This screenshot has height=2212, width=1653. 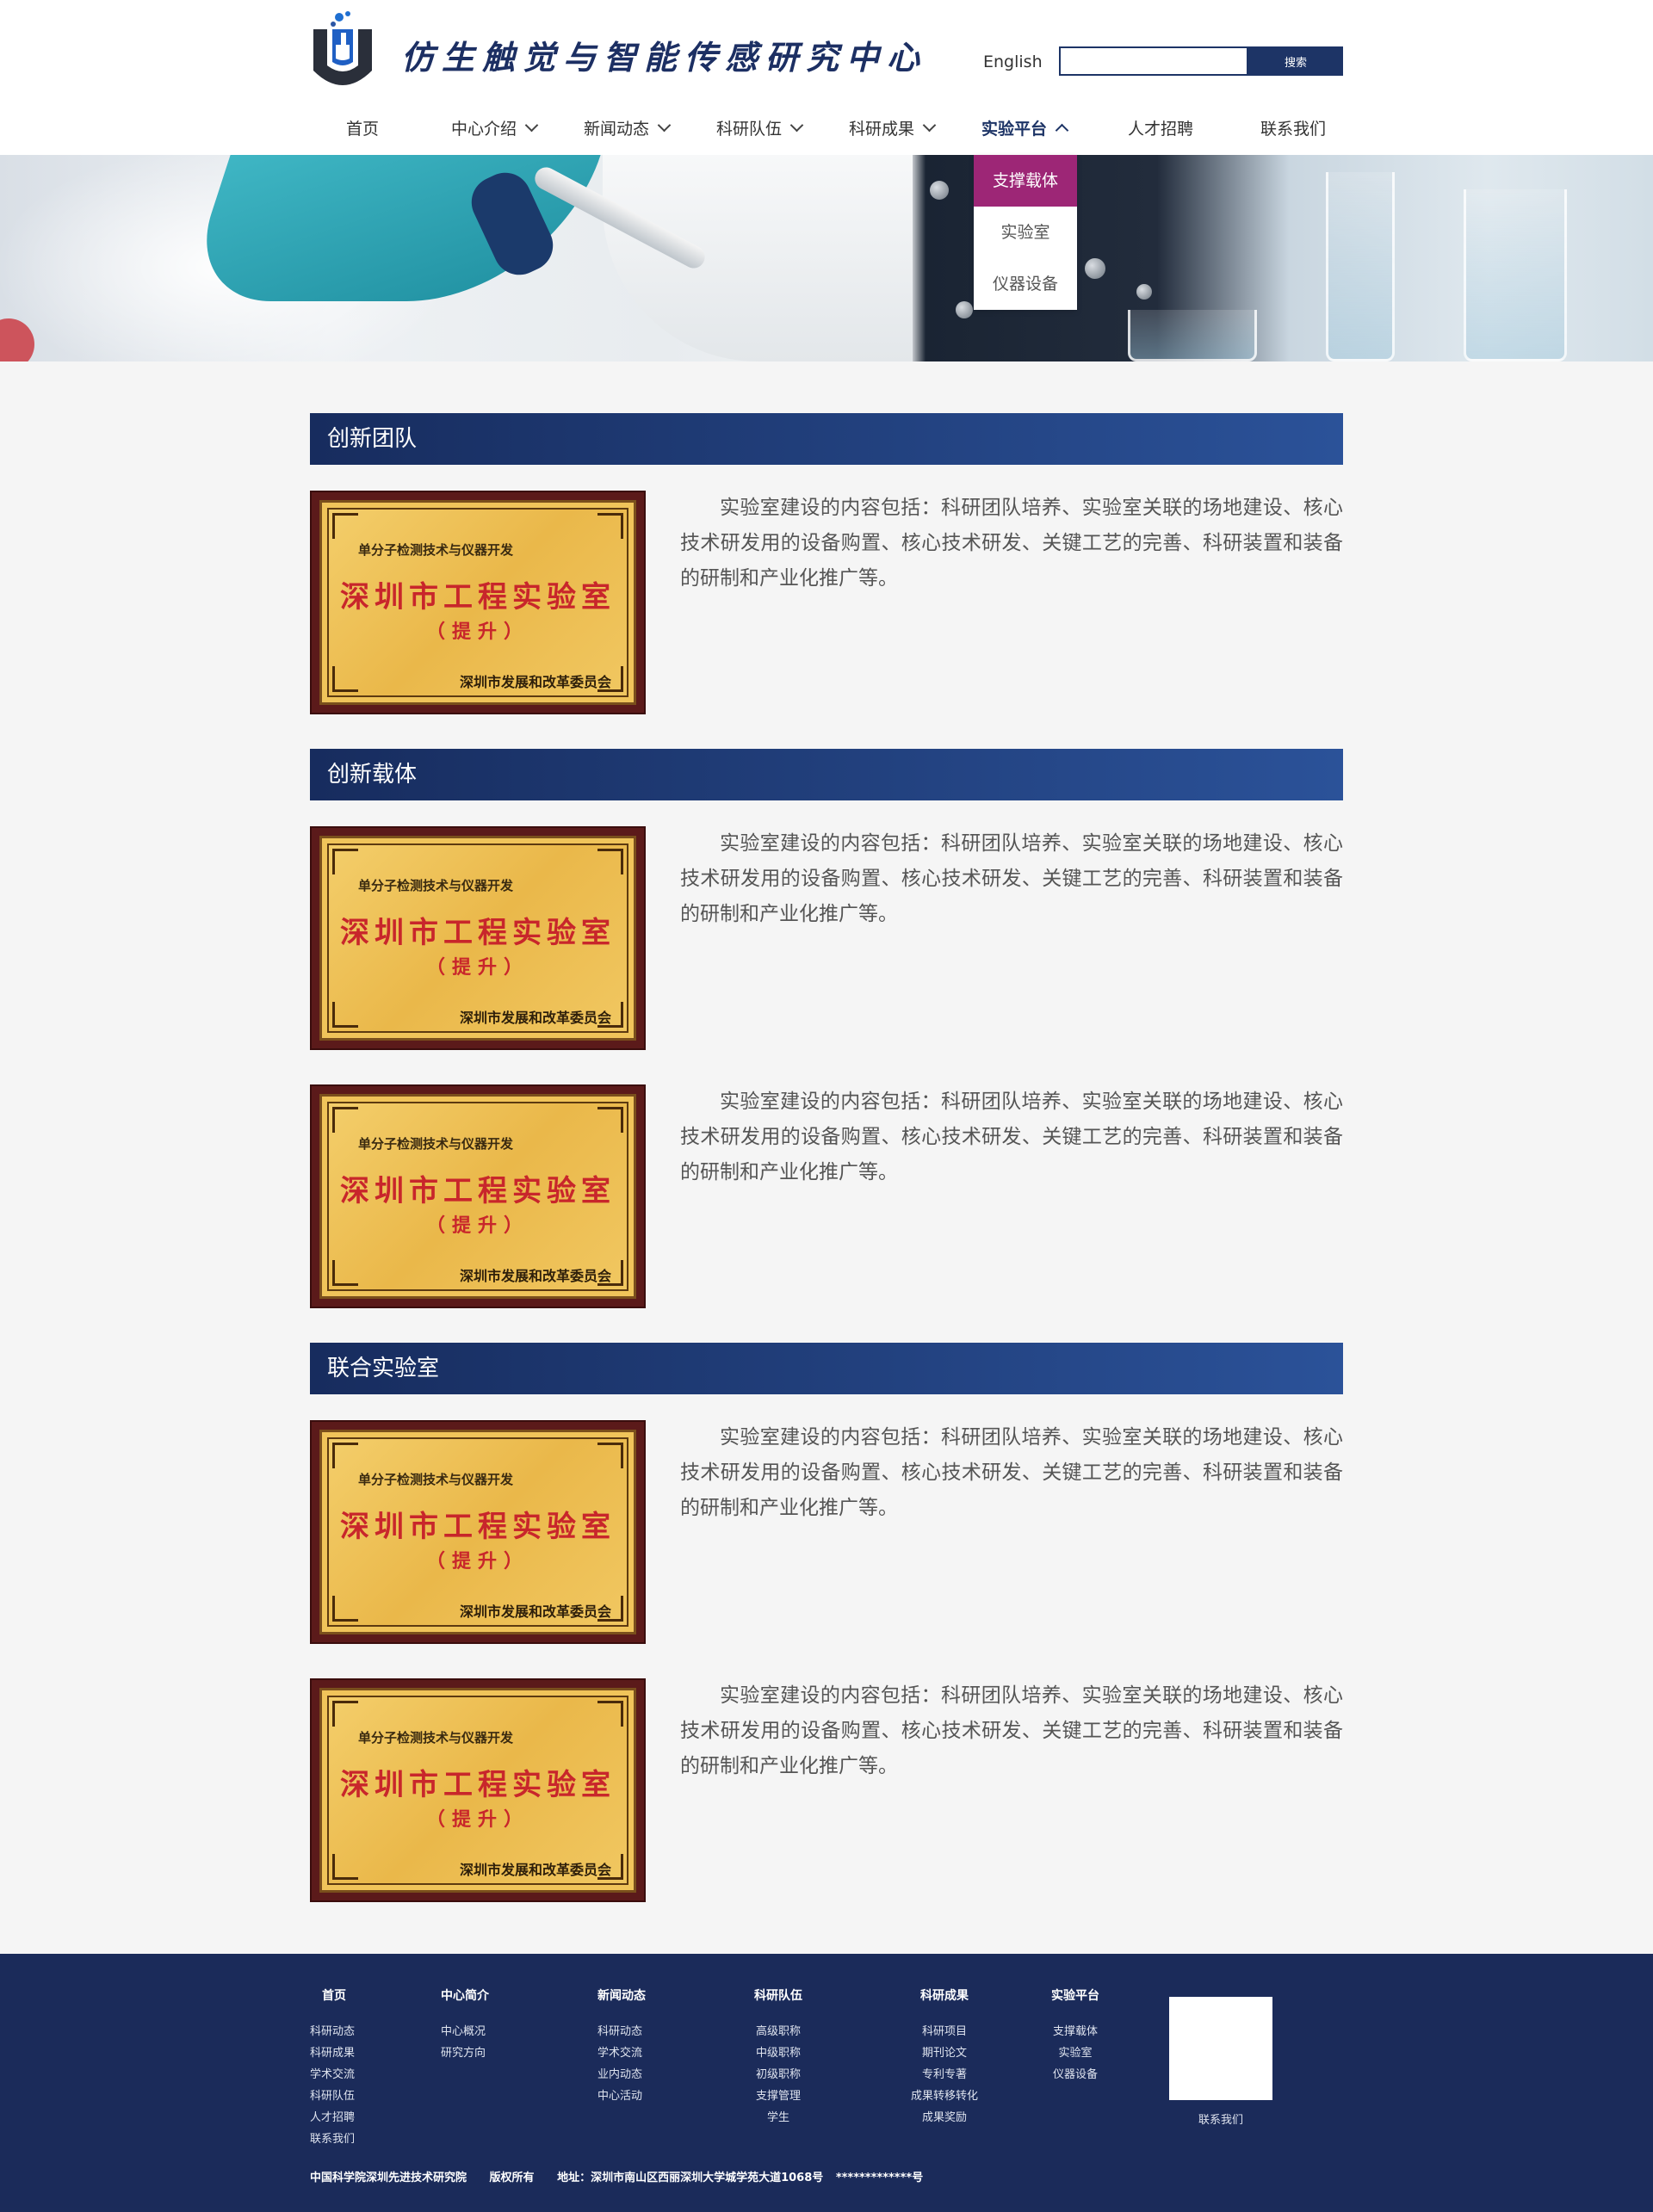 I want to click on footer-column-news: 新闻动态 科研动态 学术交流 业内动态 中心活动, so click(x=621, y=2047).